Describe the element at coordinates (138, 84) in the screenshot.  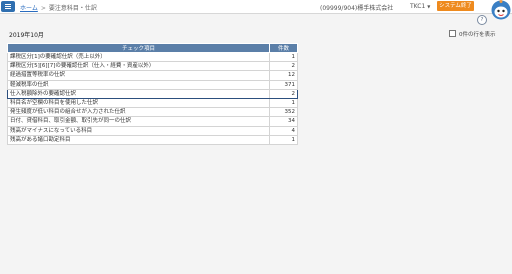
I see `row-item: 軽減税率の仕訳` at that location.